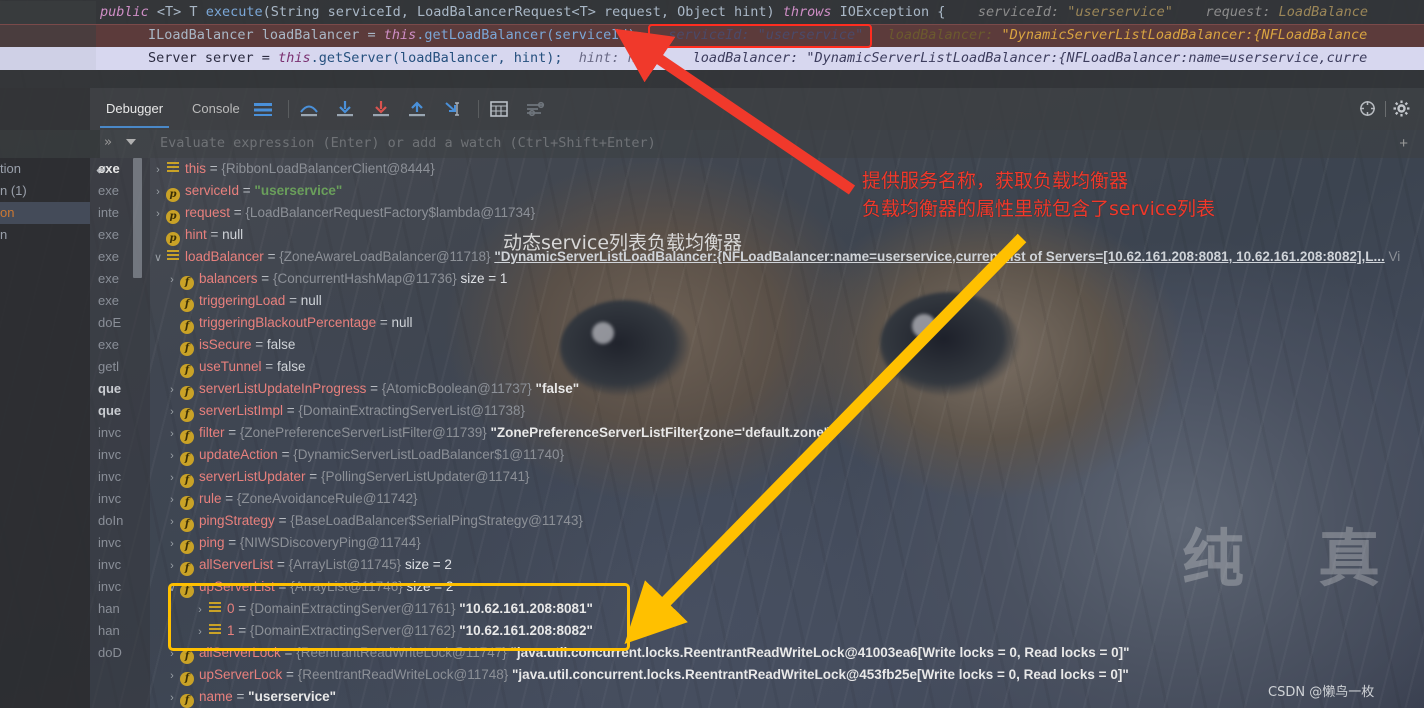 The width and height of the screenshot is (1424, 708). What do you see at coordinates (131, 142) in the screenshot?
I see `chevron-down-icon` at bounding box center [131, 142].